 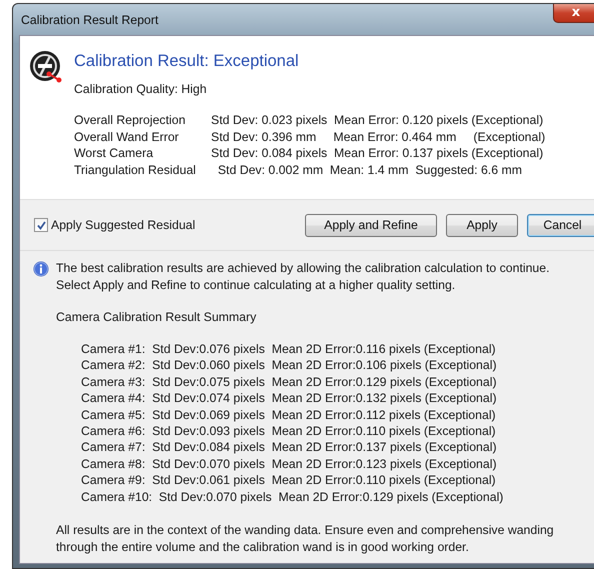 What do you see at coordinates (289, 415) in the screenshot?
I see `camera-result: Camera #5: Std Dev:0.069 pixels Mean 2D Error:0.112 pixels (Exceptional)` at bounding box center [289, 415].